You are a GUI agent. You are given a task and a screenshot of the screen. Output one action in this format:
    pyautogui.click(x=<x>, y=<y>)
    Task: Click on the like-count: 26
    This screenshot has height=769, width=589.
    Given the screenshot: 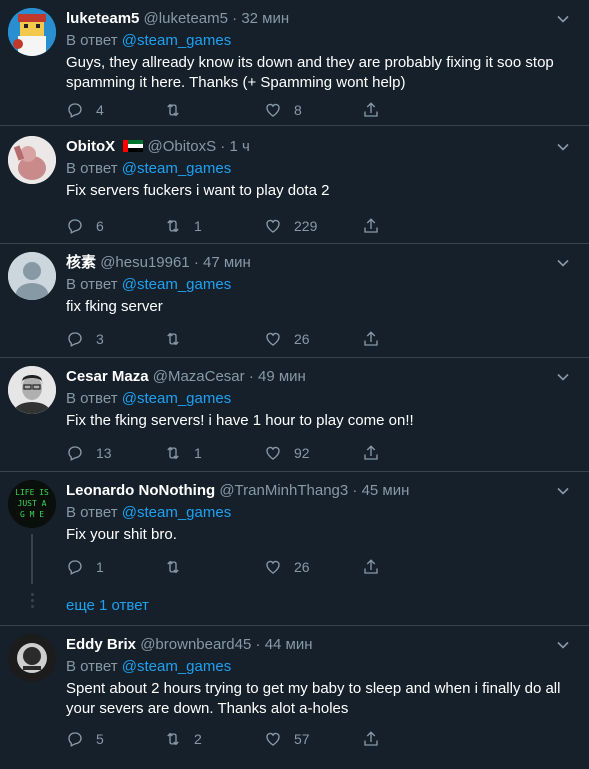 What is the action you would take?
    pyautogui.click(x=302, y=339)
    